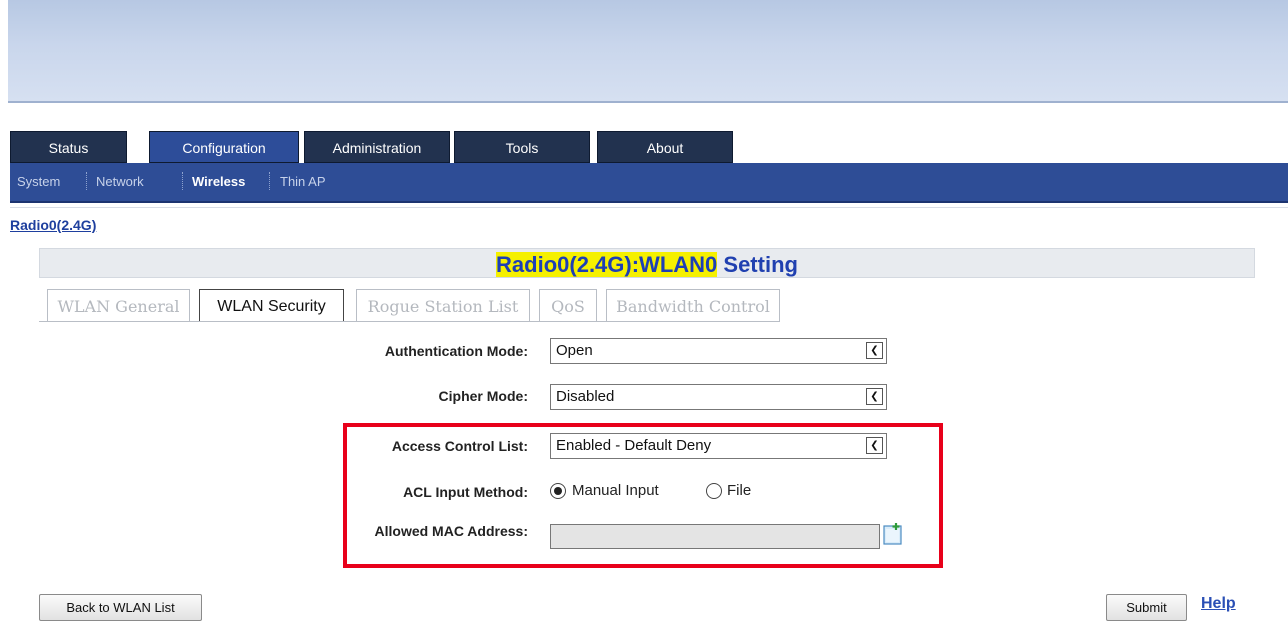 The image size is (1288, 628). I want to click on tab-status: Status, so click(68, 147).